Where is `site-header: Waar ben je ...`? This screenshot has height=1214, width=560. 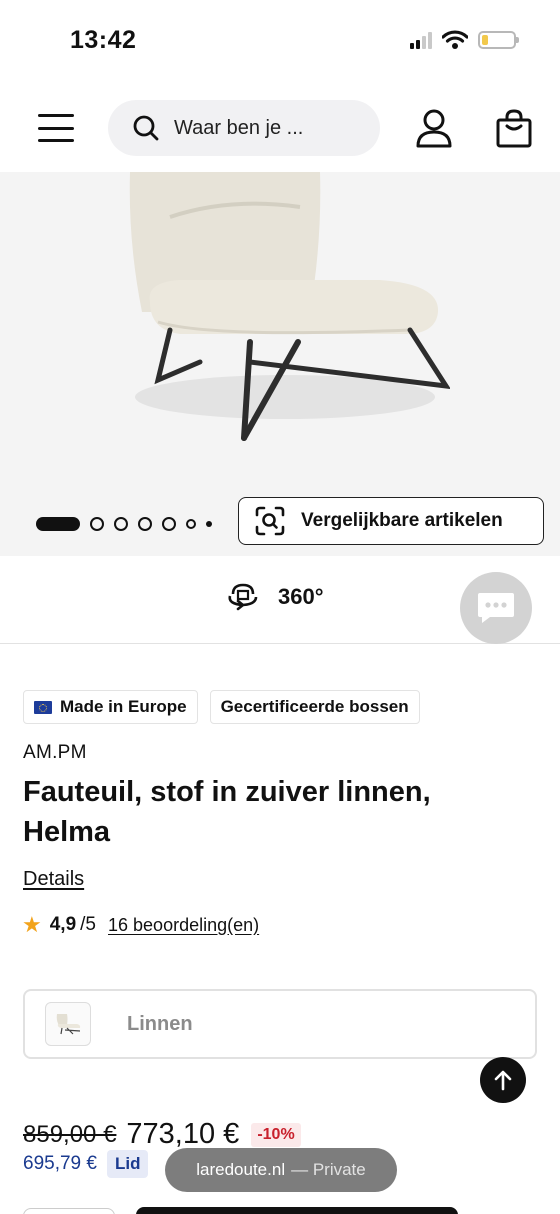
site-header: Waar ben je ... is located at coordinates (280, 128).